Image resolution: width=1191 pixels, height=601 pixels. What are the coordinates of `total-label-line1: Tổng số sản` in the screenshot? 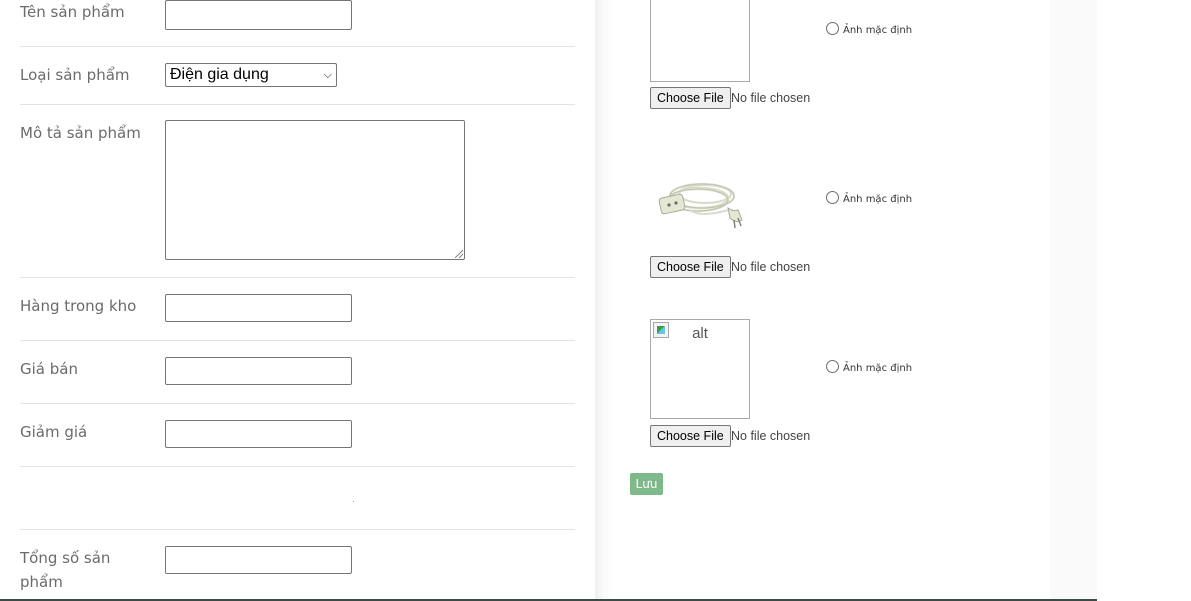 It's located at (65, 558).